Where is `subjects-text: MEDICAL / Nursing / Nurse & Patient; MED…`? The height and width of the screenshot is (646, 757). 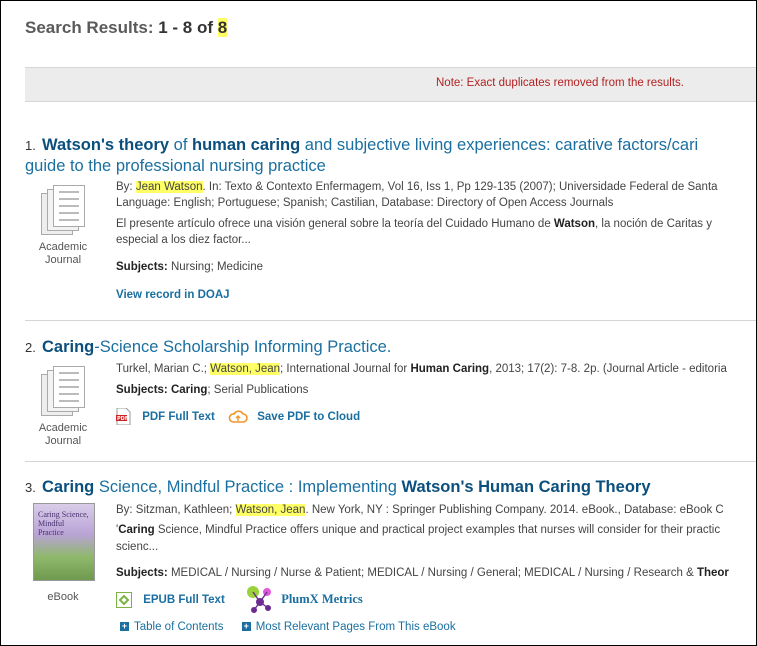
subjects-text: MEDICAL / Nursing / Nurse & Patient; MED… is located at coordinates (432, 573).